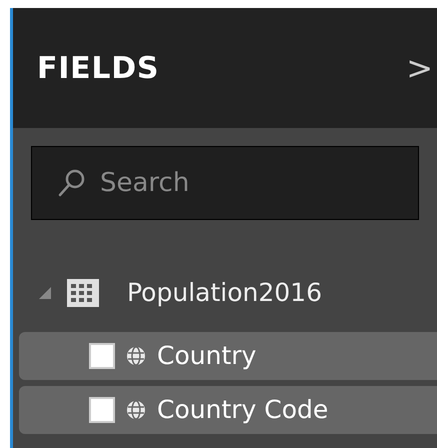 This screenshot has width=437, height=448. I want to click on search-field: Search, so click(225, 183).